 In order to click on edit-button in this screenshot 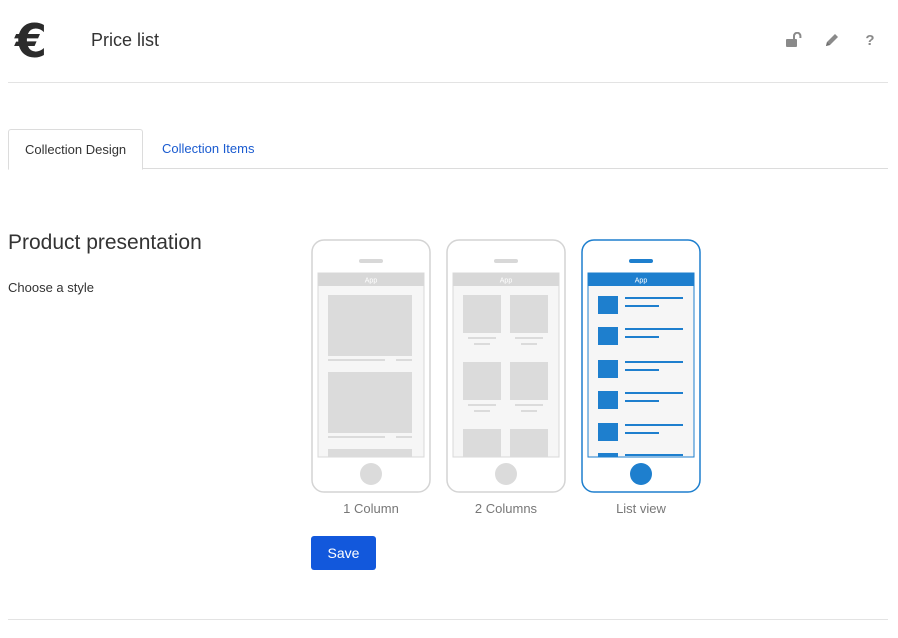, I will do `click(832, 40)`.